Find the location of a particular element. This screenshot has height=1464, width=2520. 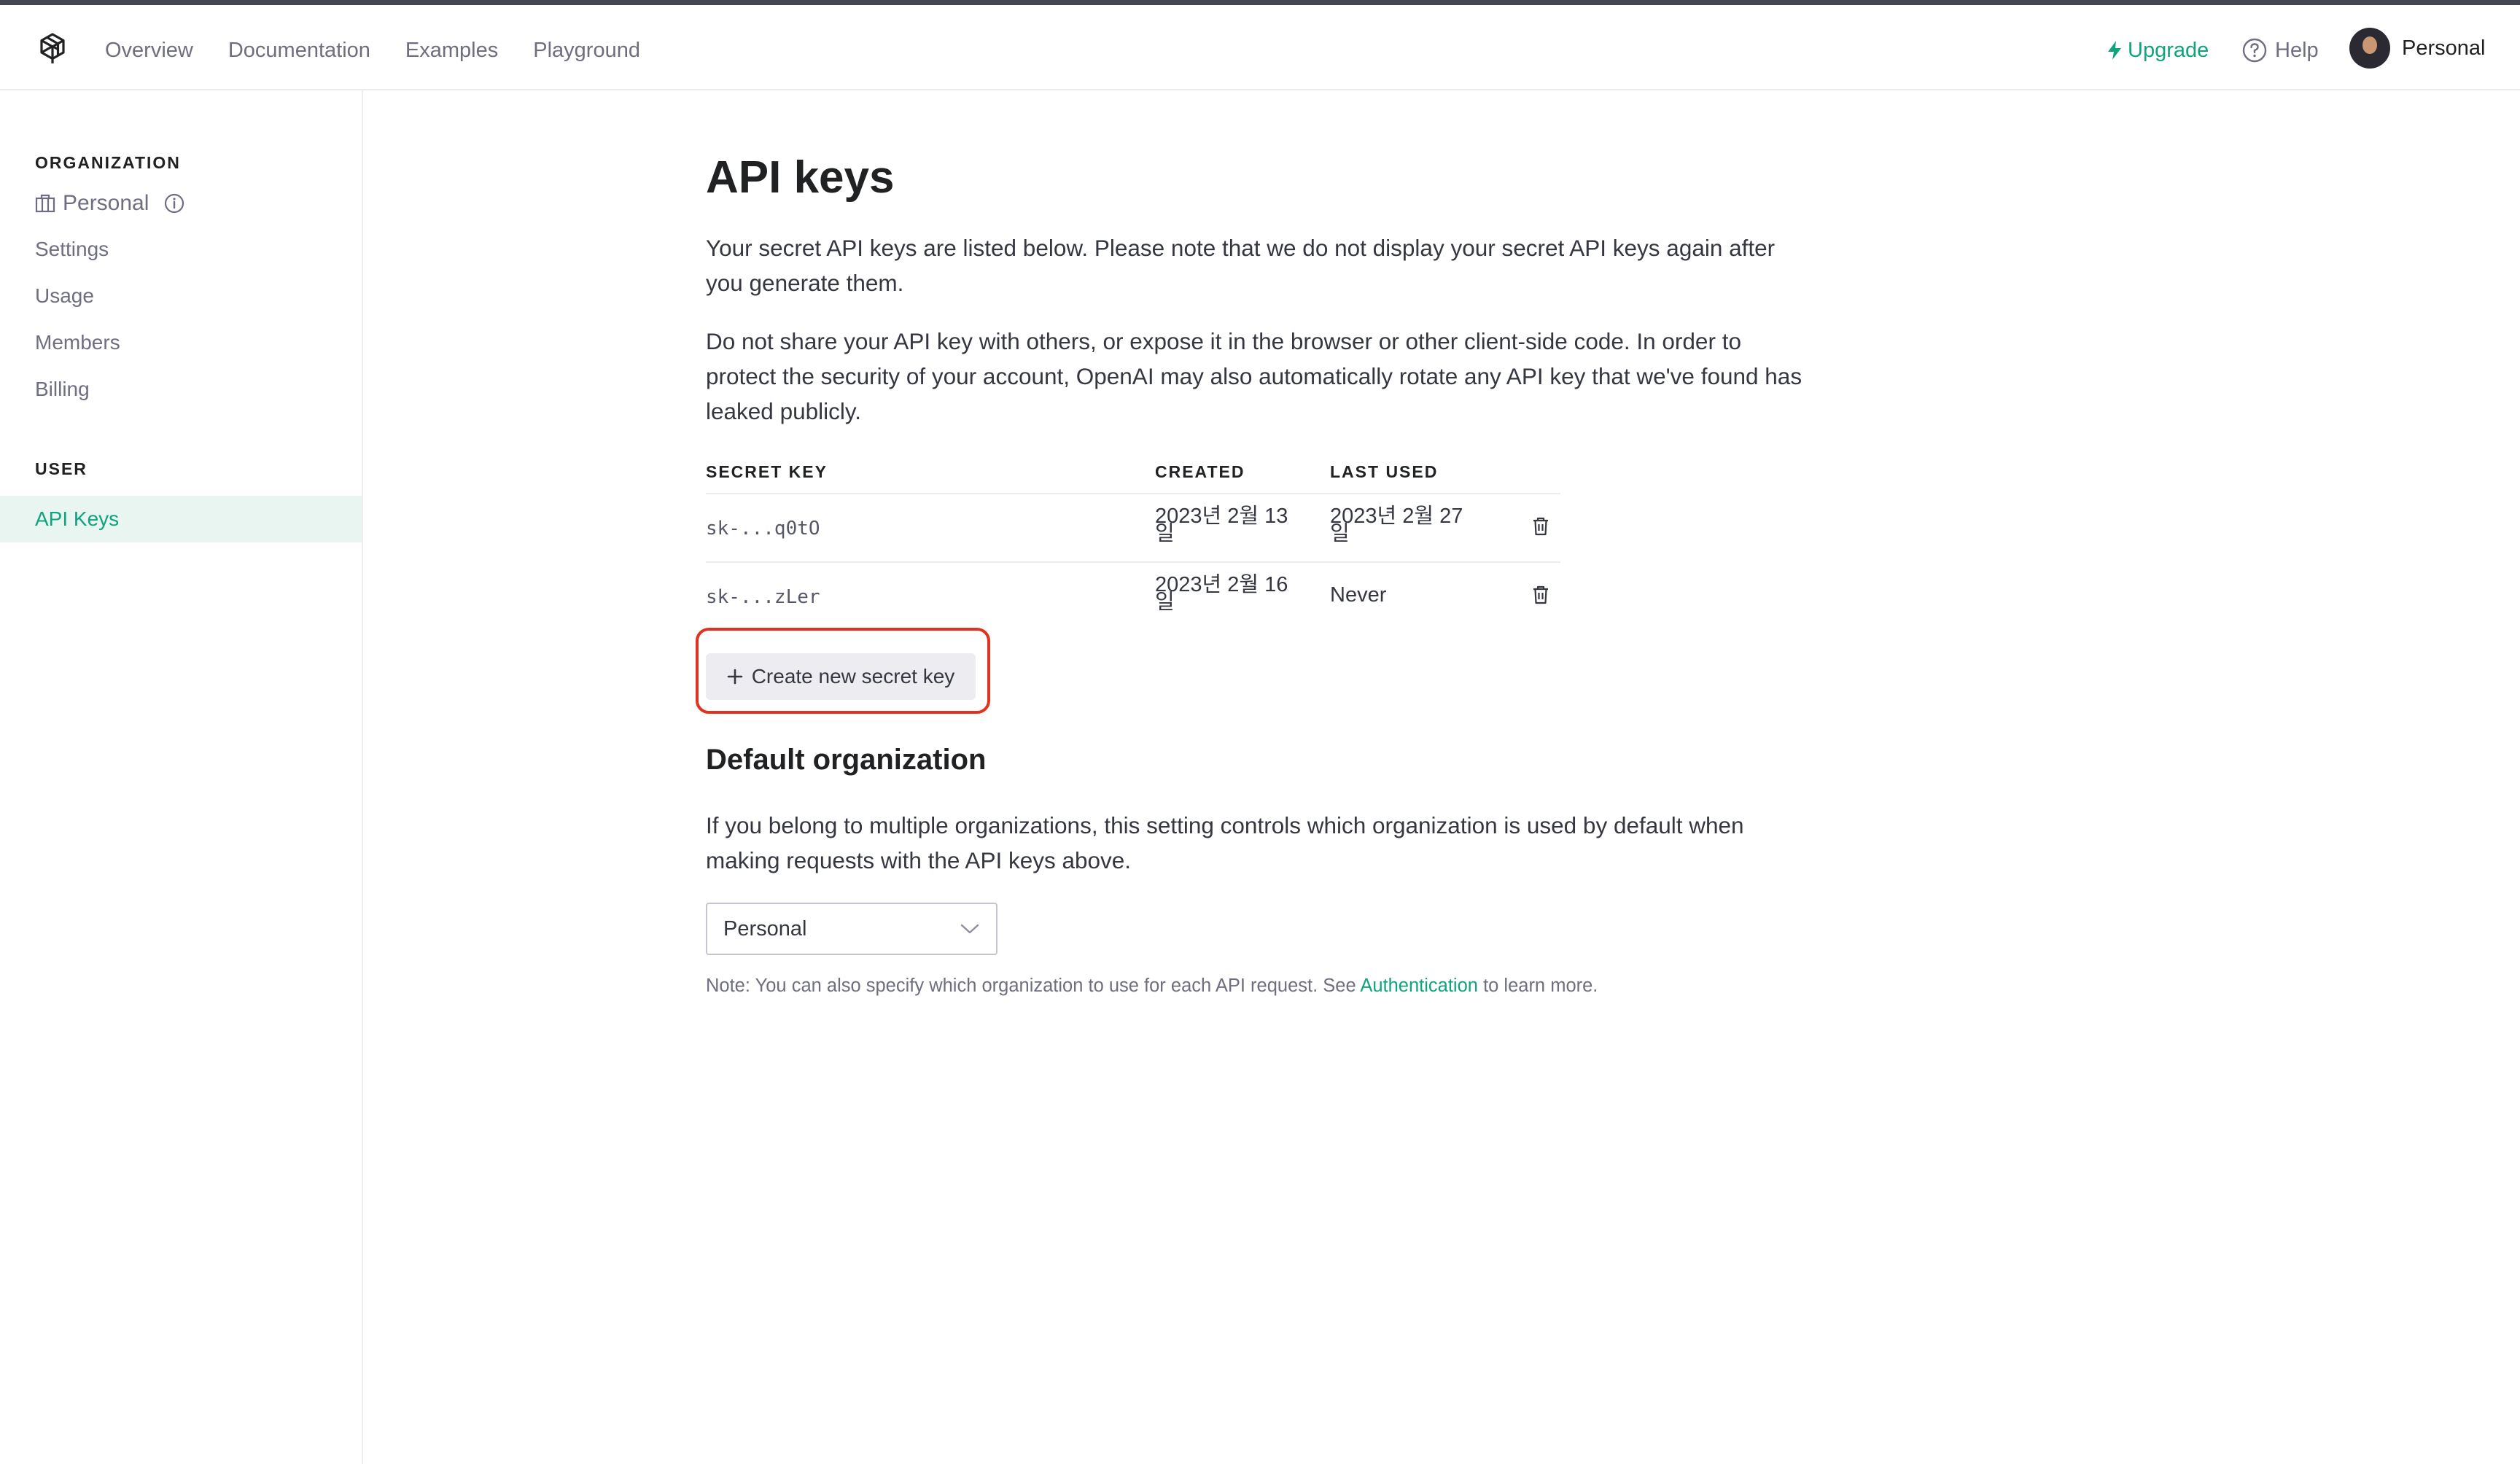

nav-documentation: Documentation is located at coordinates (299, 50).